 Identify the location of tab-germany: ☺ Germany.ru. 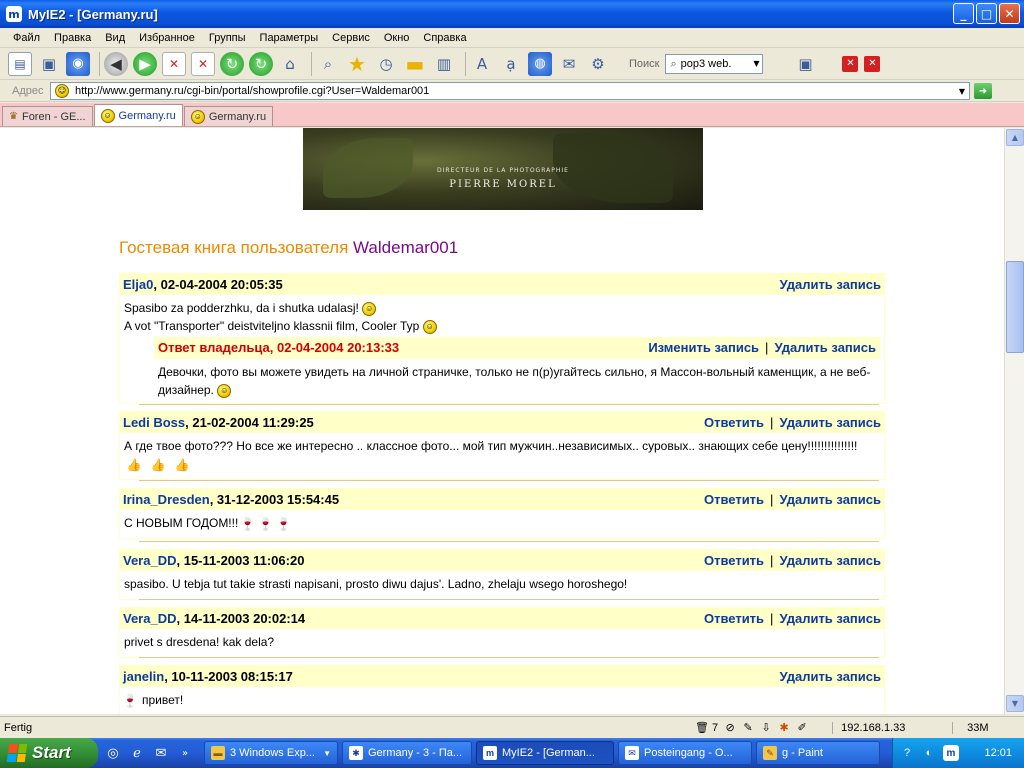
(228, 116).